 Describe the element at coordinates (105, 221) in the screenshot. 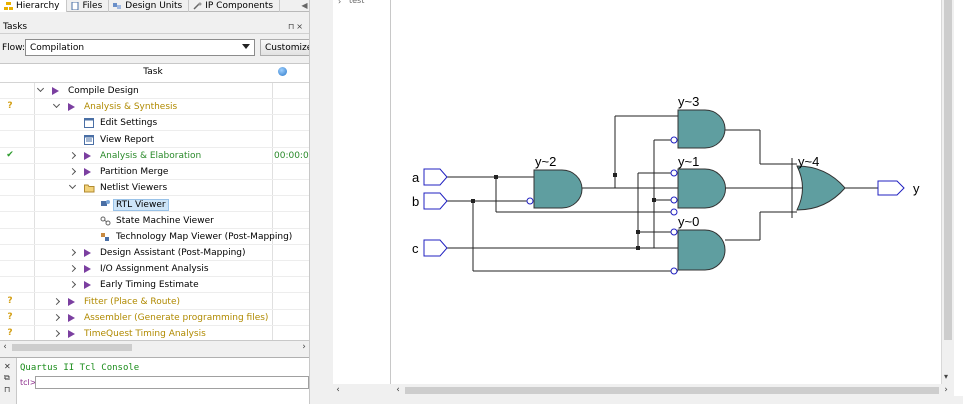

I see `state-machine-icon` at that location.